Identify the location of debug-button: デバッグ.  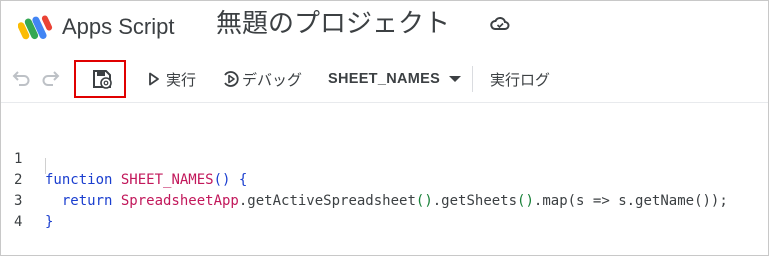
(262, 79).